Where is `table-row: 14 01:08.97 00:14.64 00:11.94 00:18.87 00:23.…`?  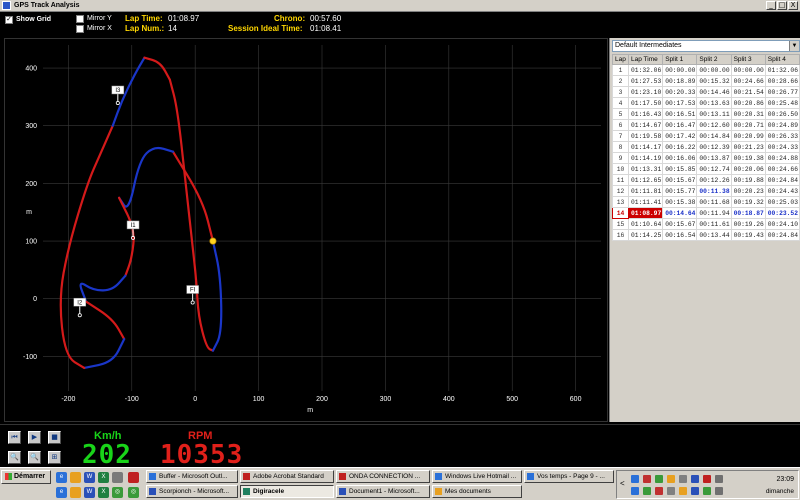
table-row: 14 01:08.97 00:14.64 00:11.94 00:18.87 00:23.… is located at coordinates (706, 213).